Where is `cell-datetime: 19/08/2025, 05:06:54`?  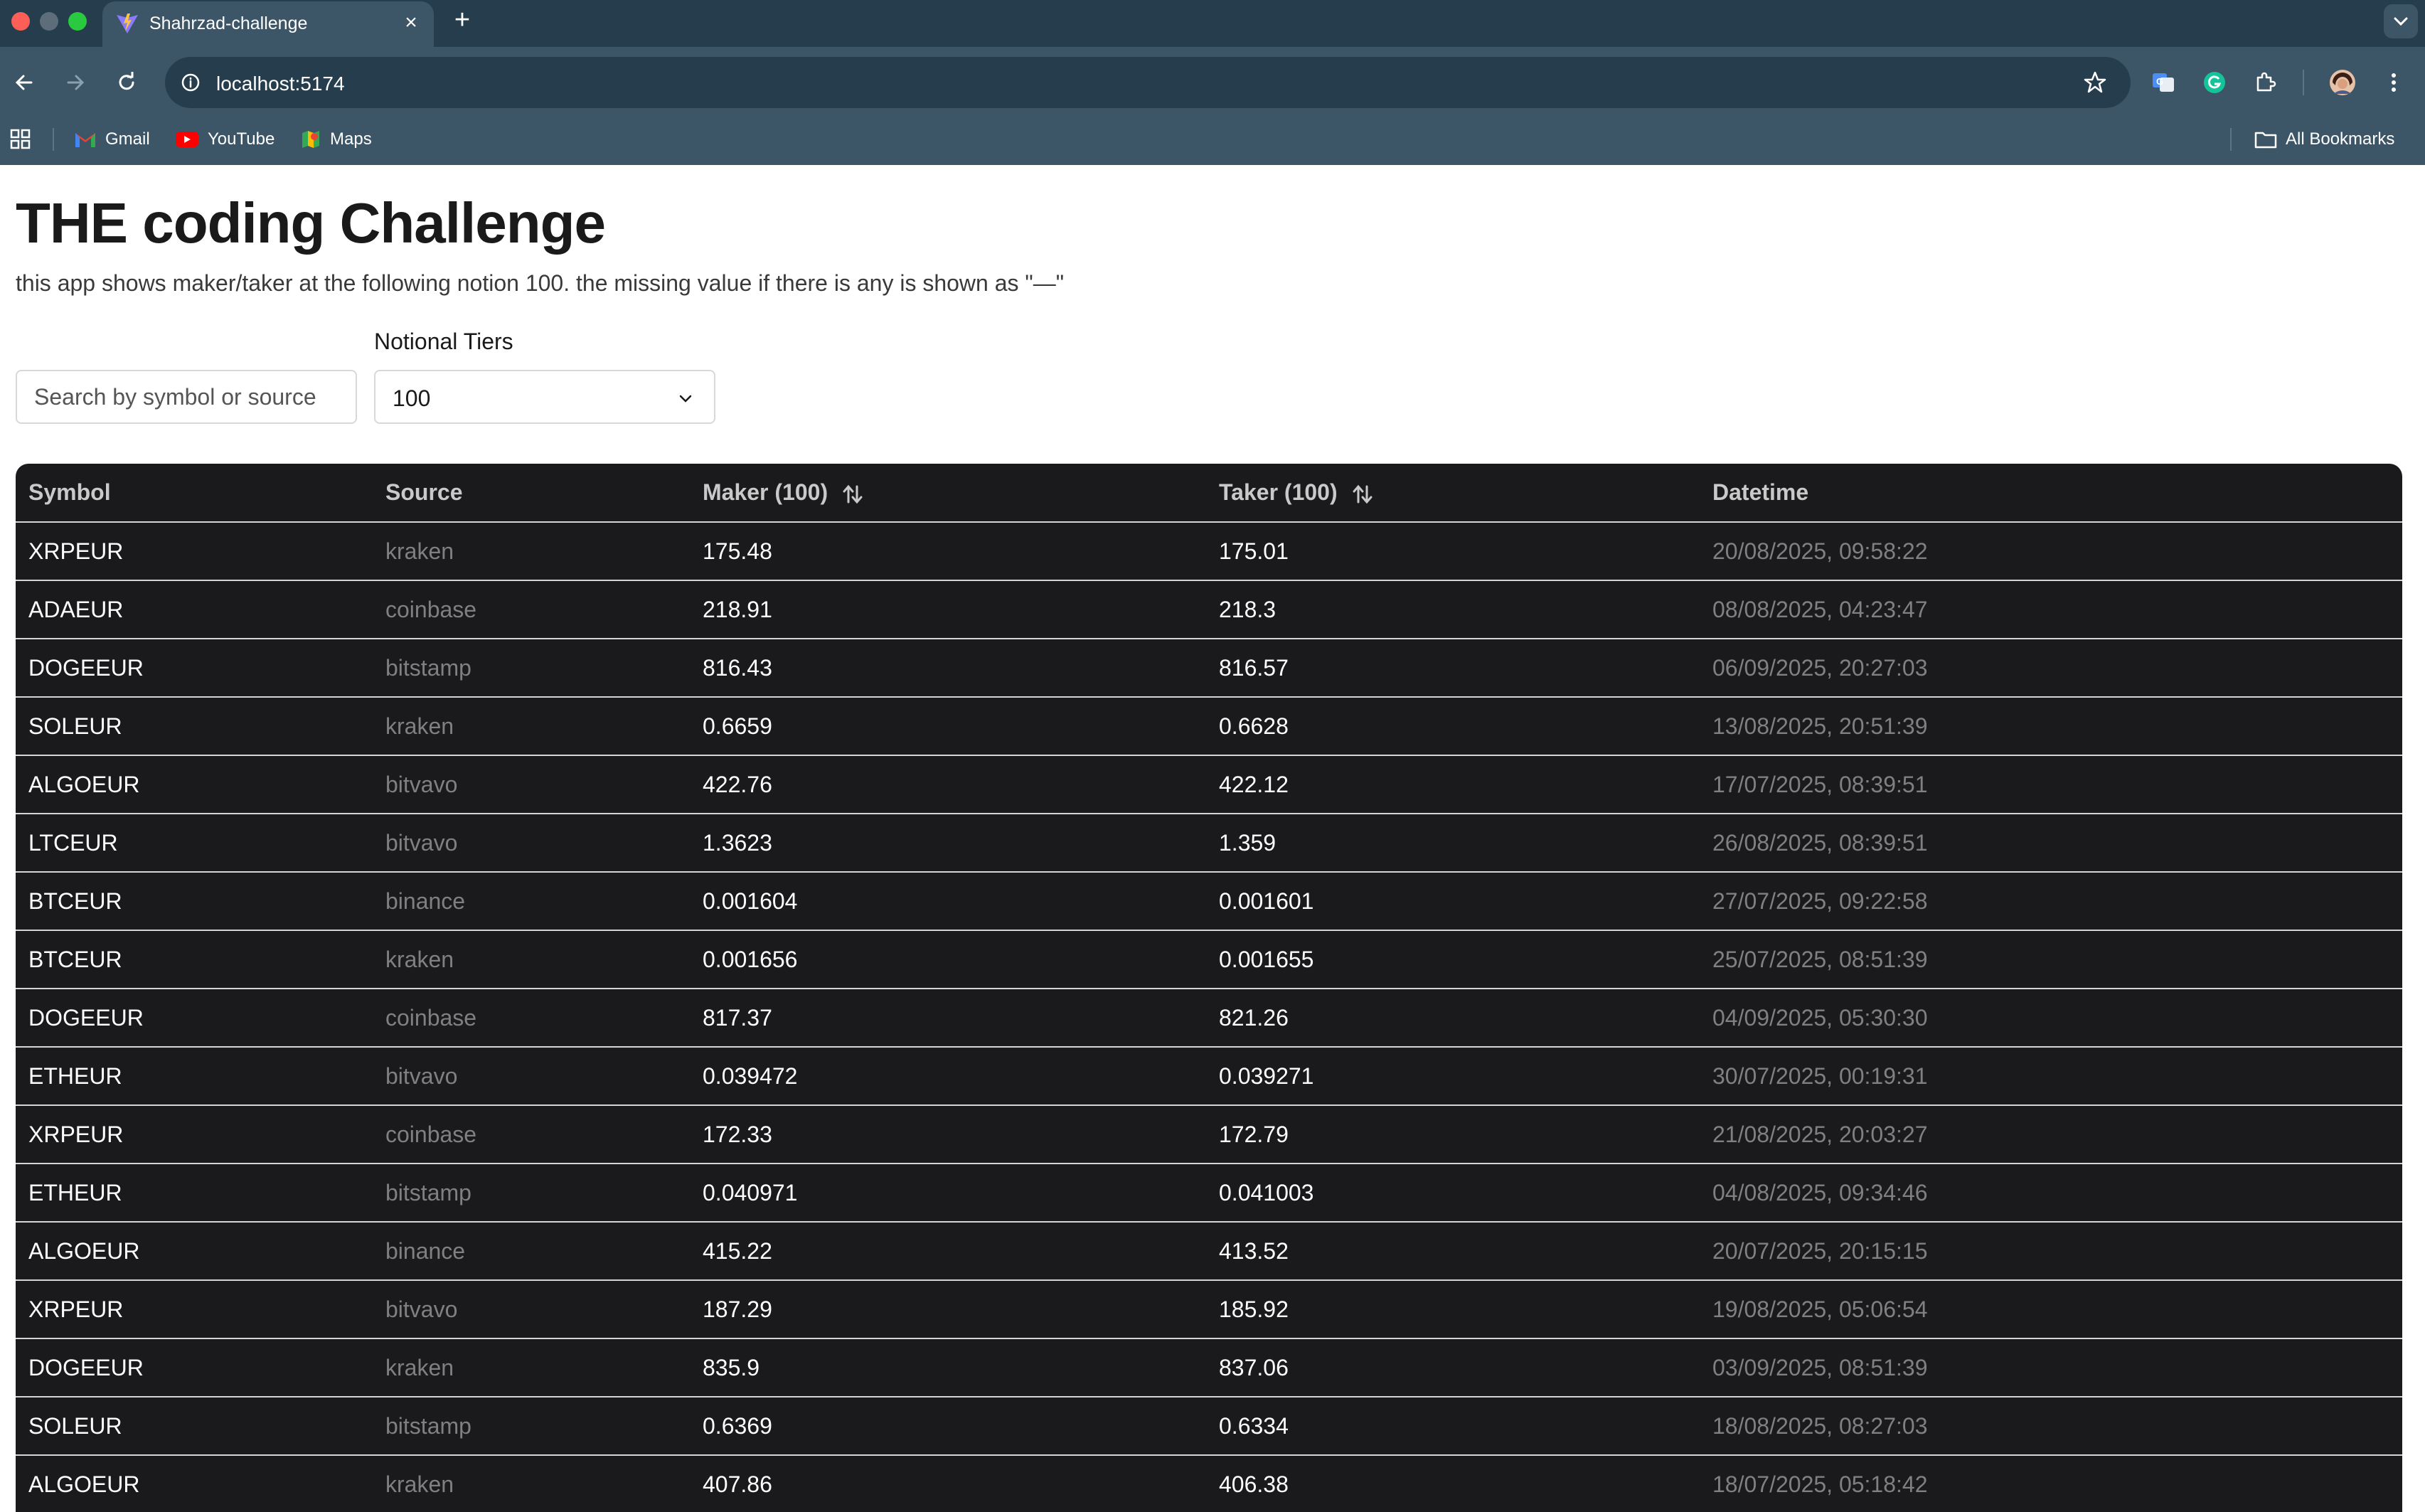 cell-datetime: 19/08/2025, 05:06:54 is located at coordinates (2051, 1309).